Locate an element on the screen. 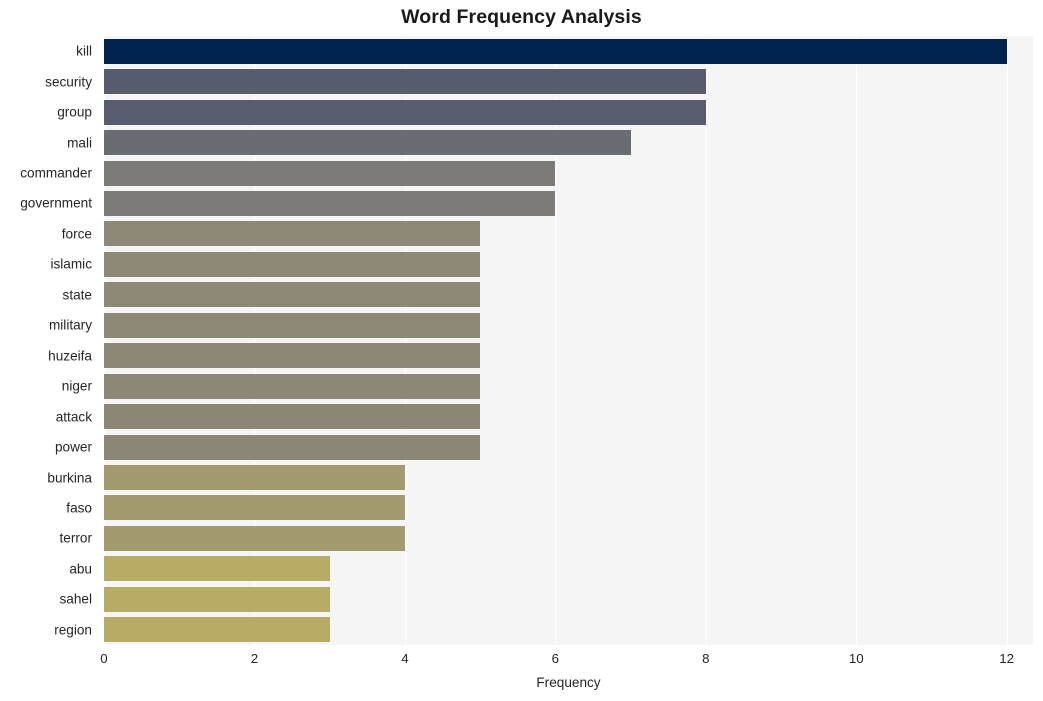 Image resolution: width=1043 pixels, height=701 pixels. bar-sahel is located at coordinates (217, 599).